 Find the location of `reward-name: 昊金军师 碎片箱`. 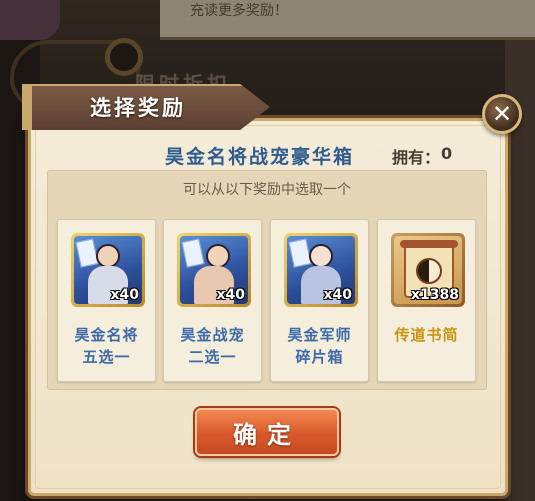

reward-name: 昊金军师 碎片箱 is located at coordinates (319, 346).